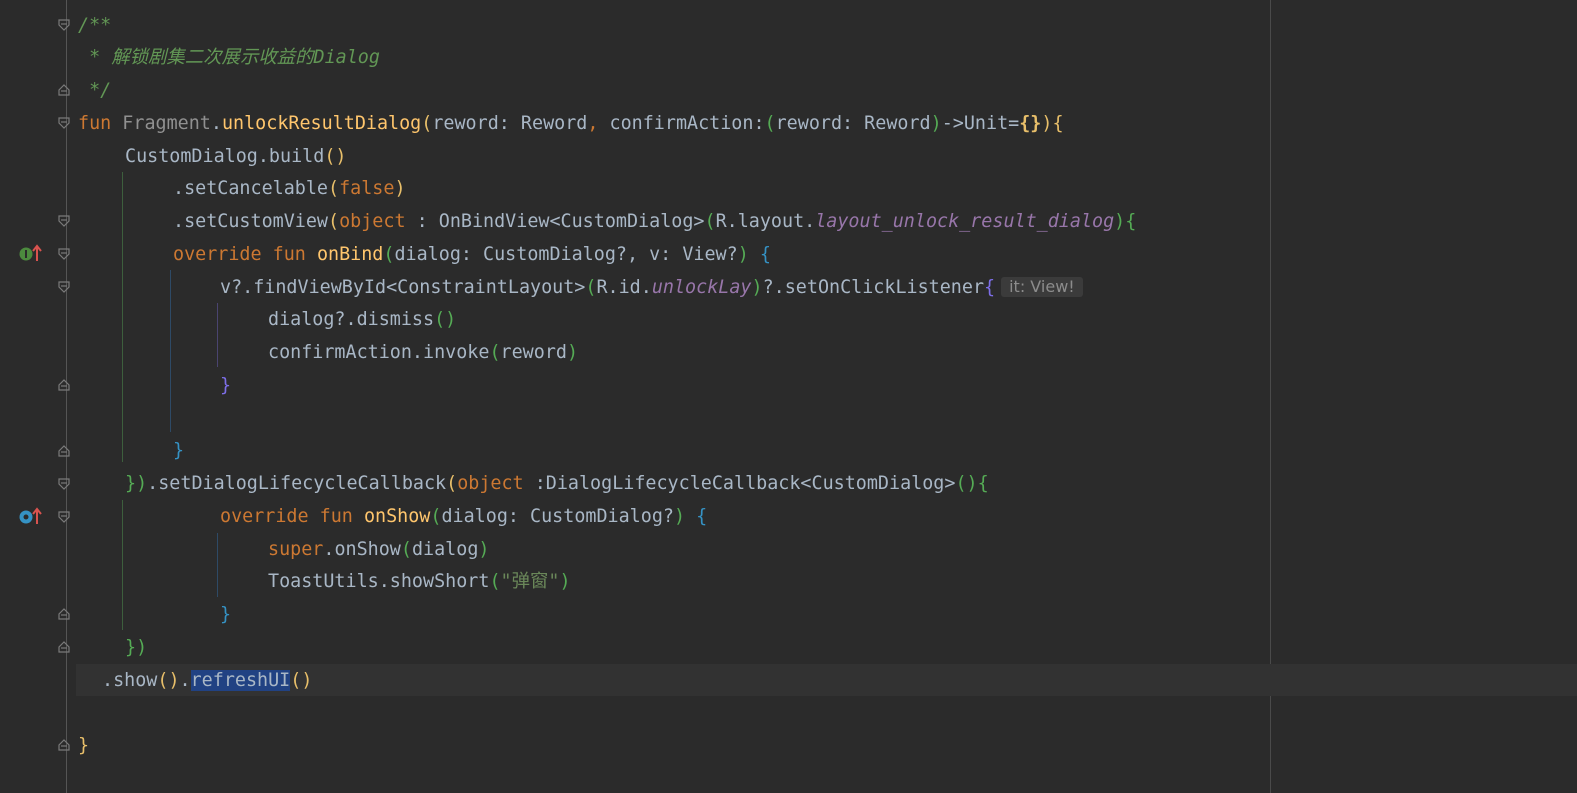 This screenshot has width=1577, height=793. What do you see at coordinates (251, 188) in the screenshot?
I see `call: .setCancelable` at bounding box center [251, 188].